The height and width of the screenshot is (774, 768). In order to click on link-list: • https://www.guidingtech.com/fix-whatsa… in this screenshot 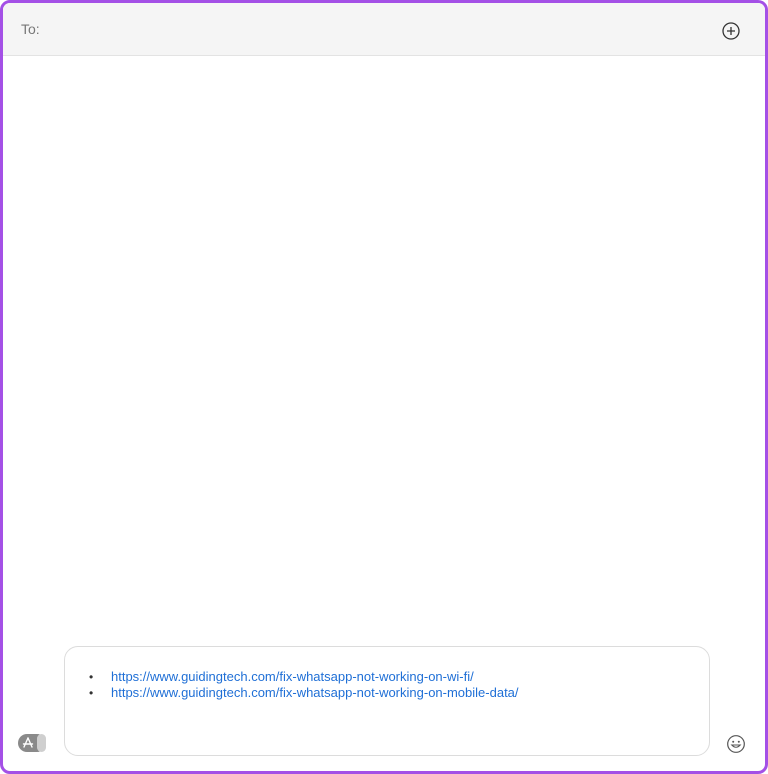, I will do `click(304, 685)`.